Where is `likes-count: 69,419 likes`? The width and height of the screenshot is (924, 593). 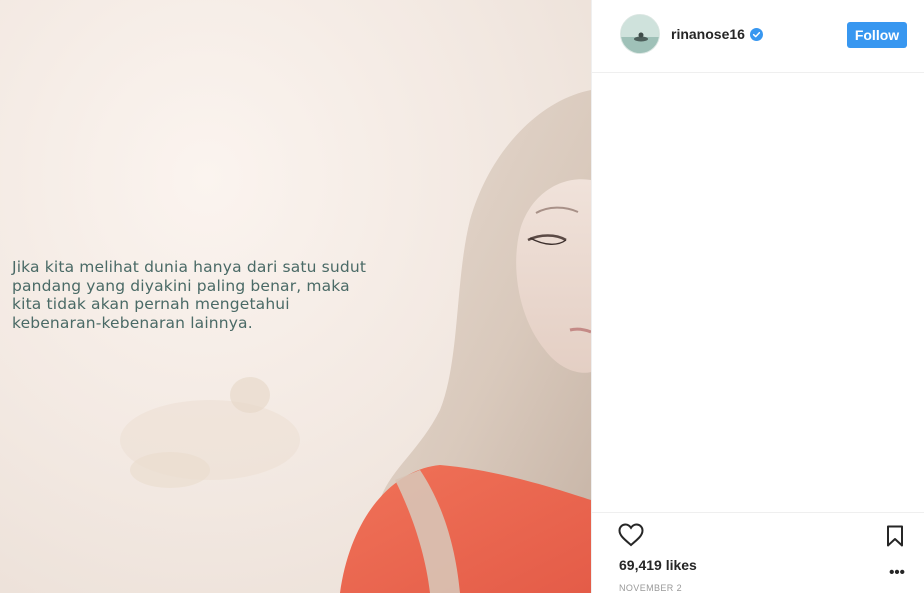
likes-count: 69,419 likes is located at coordinates (658, 565).